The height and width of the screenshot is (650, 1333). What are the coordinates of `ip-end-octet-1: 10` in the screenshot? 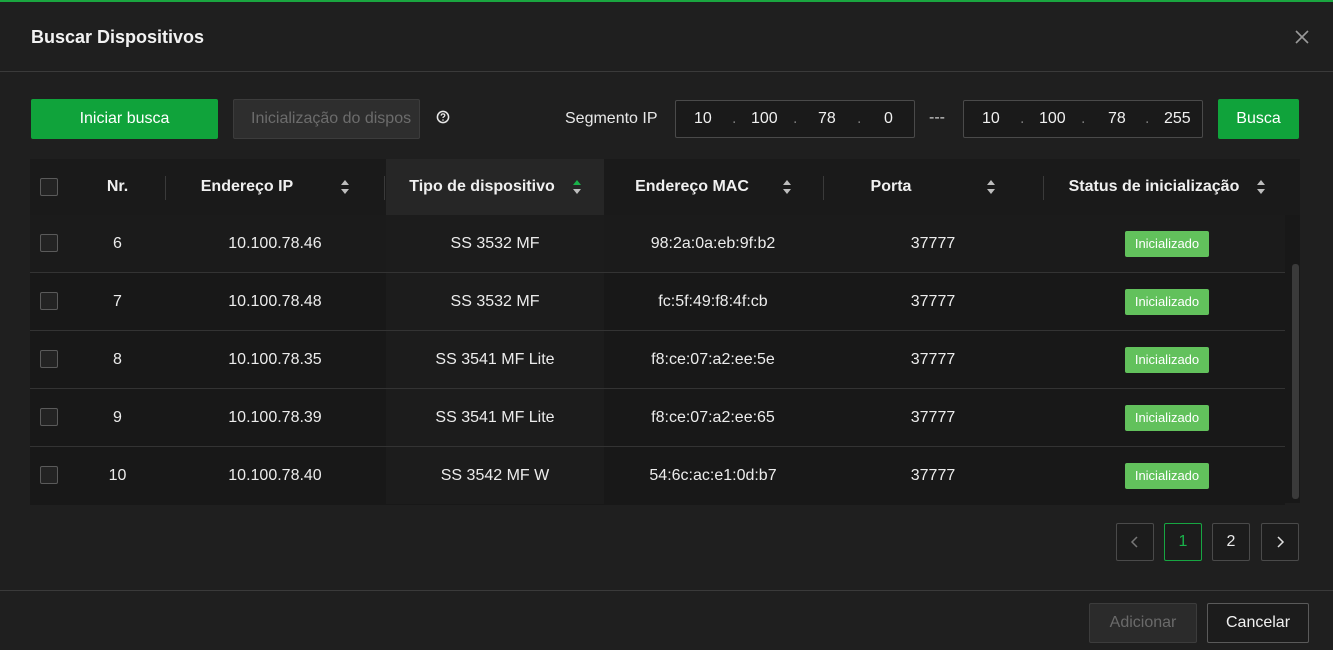 It's located at (991, 118).